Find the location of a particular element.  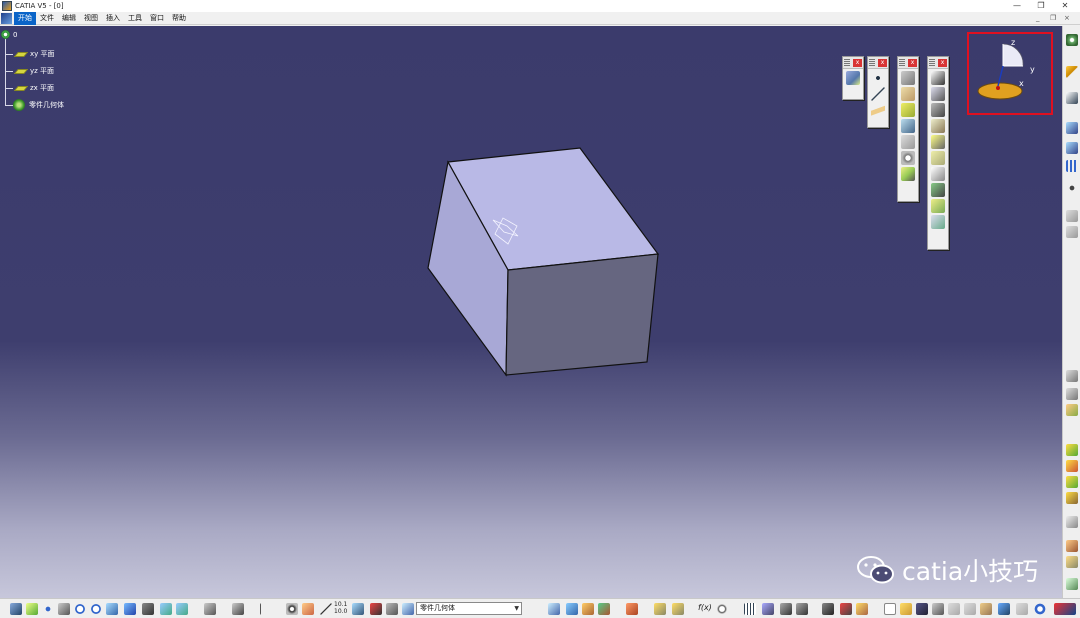

line-icon is located at coordinates (878, 94).